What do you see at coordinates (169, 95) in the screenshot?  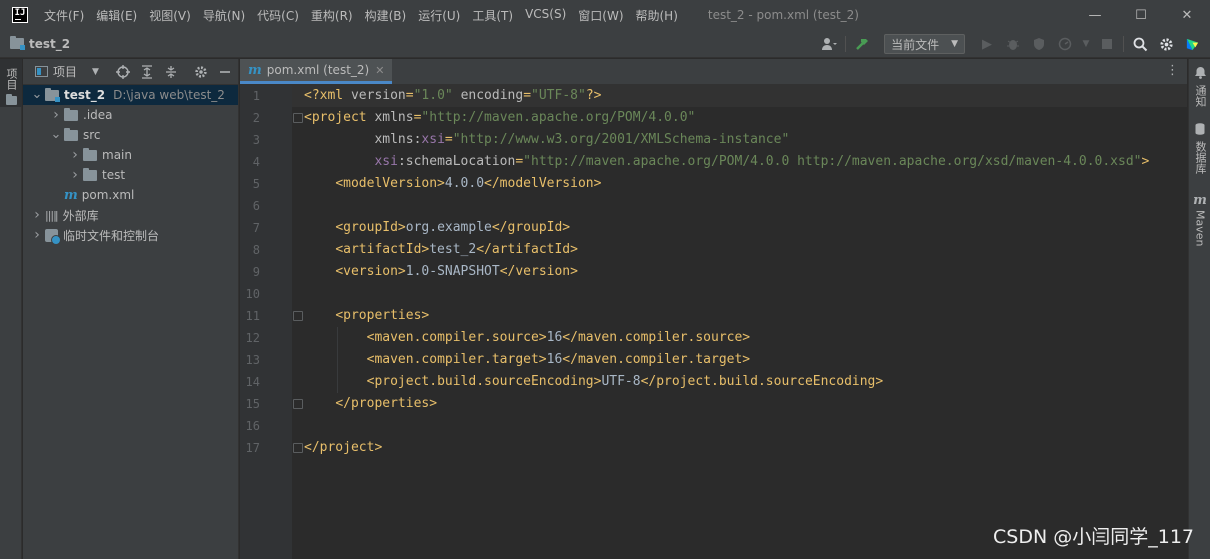 I see `tree-item-path: D:\java web\test_2` at bounding box center [169, 95].